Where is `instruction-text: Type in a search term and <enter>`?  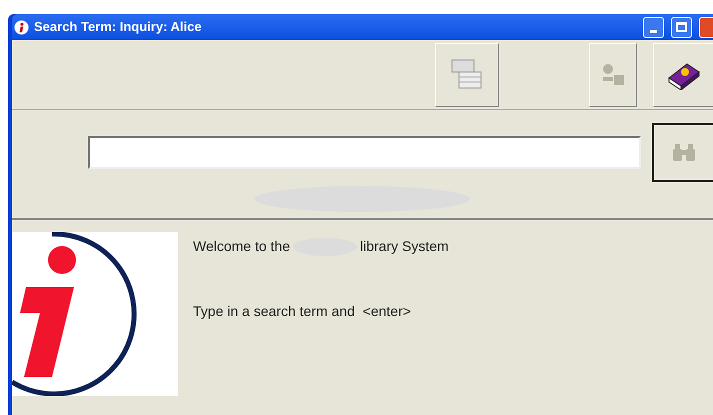
instruction-text: Type in a search term and <enter> is located at coordinates (302, 311).